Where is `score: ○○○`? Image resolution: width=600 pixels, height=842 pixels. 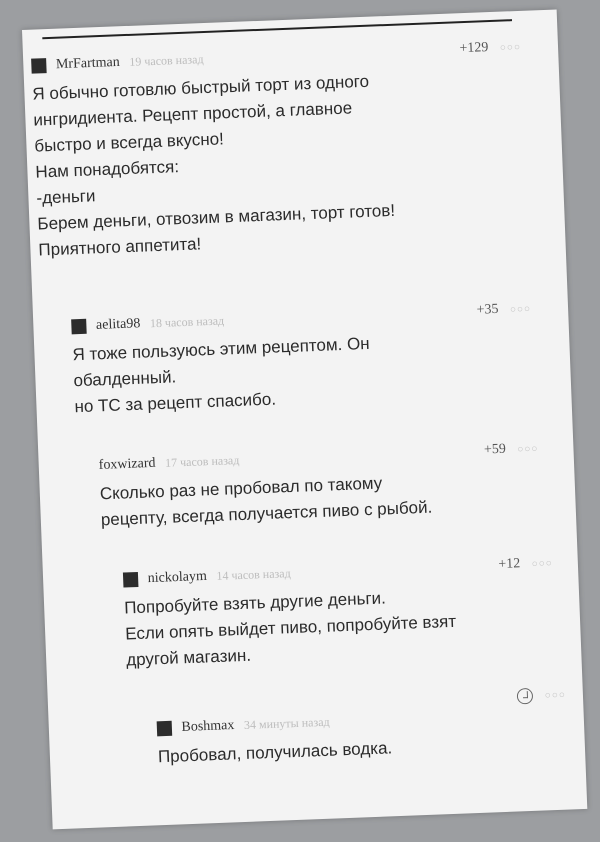
score: ○○○ is located at coordinates (541, 696).